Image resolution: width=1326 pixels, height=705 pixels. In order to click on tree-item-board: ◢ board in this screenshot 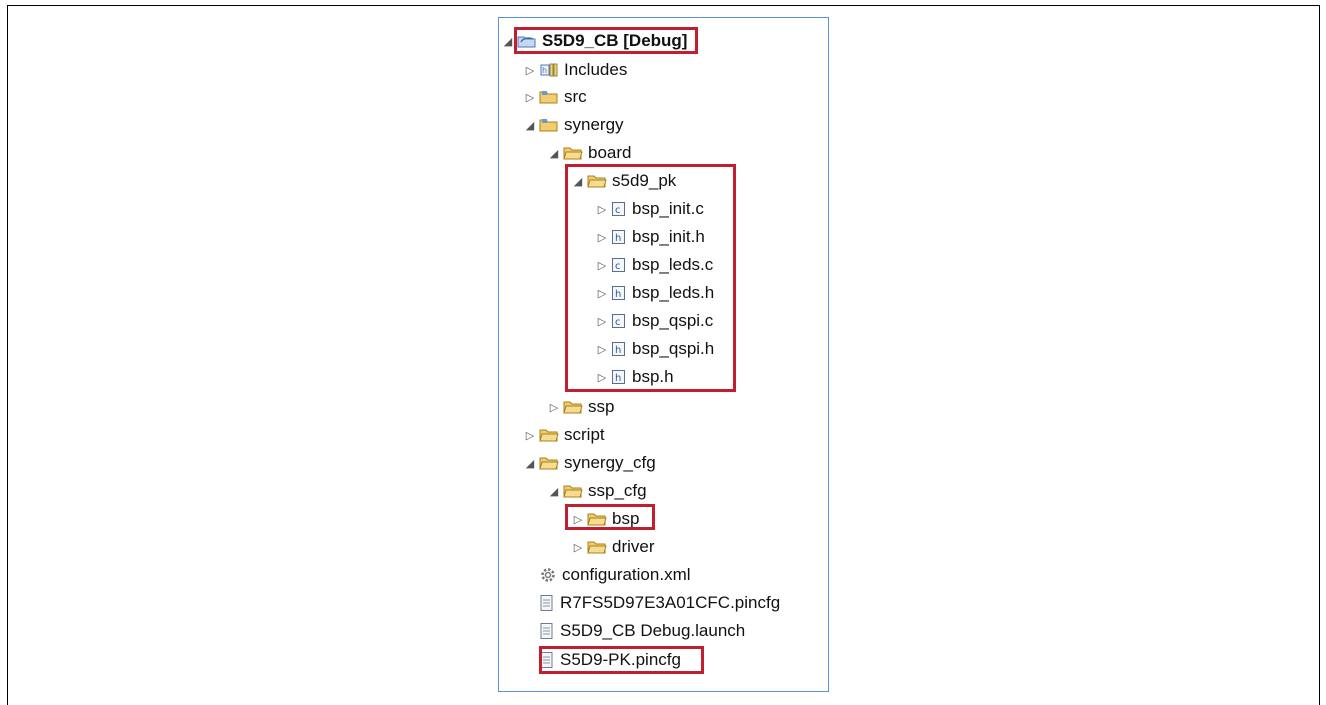, I will do `click(589, 153)`.